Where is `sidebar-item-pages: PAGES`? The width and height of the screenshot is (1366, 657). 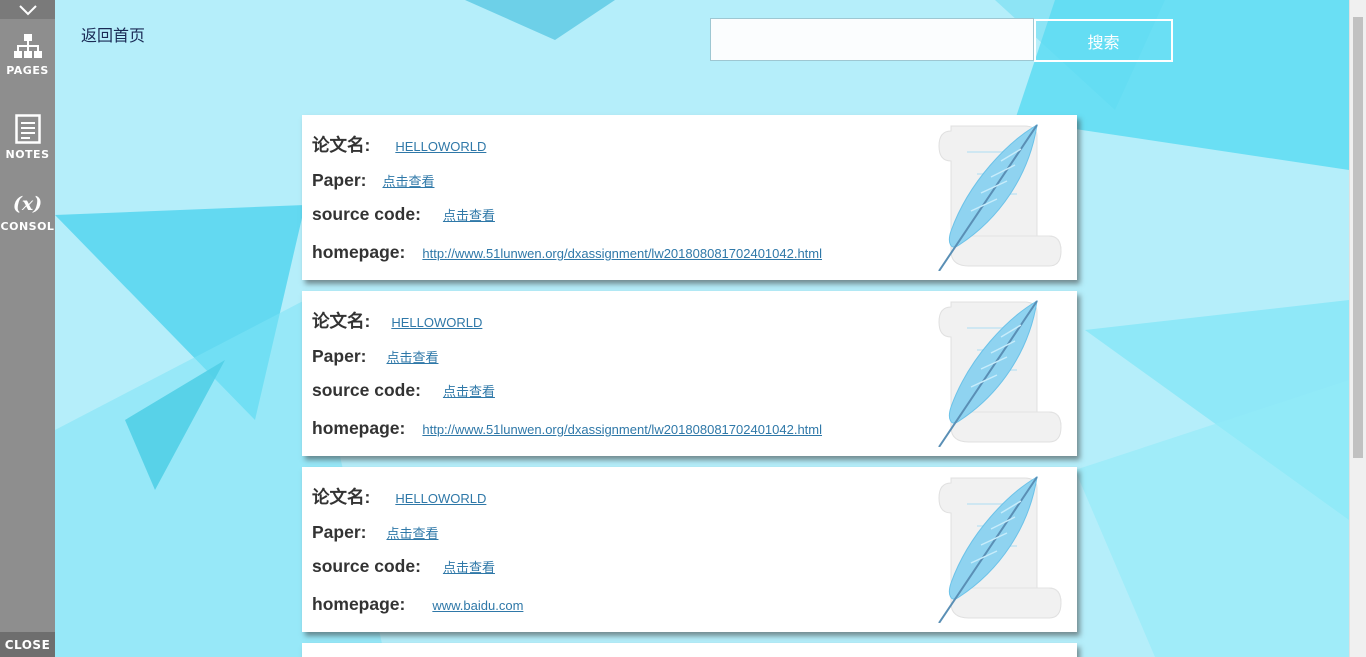
sidebar-item-pages: PAGES is located at coordinates (27, 55).